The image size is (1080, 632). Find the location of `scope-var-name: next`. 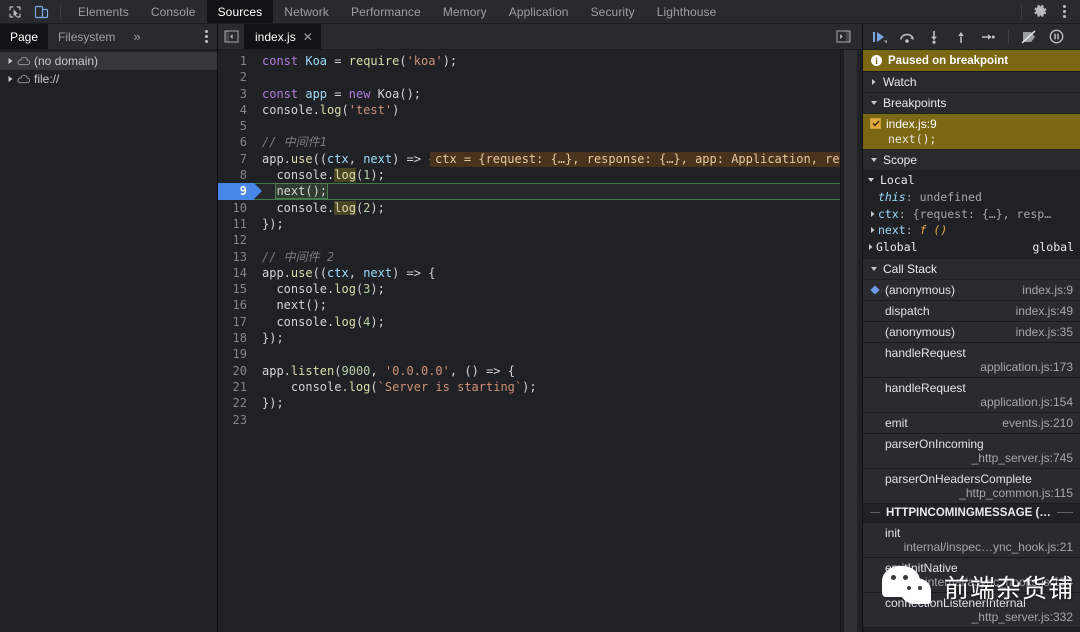

scope-var-name: next is located at coordinates (892, 230).